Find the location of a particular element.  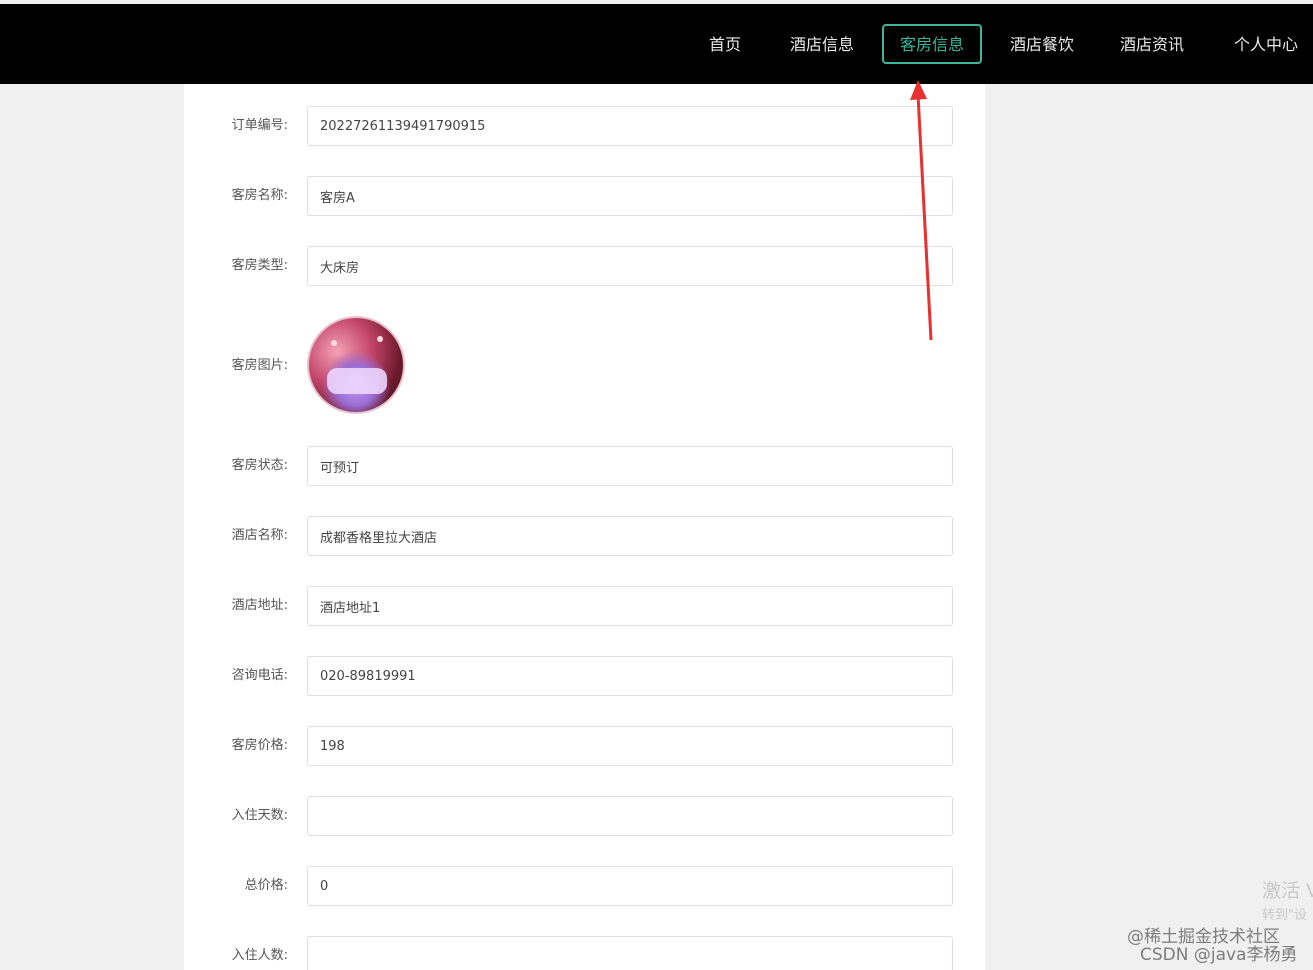

hotel-name-input is located at coordinates (630, 536).